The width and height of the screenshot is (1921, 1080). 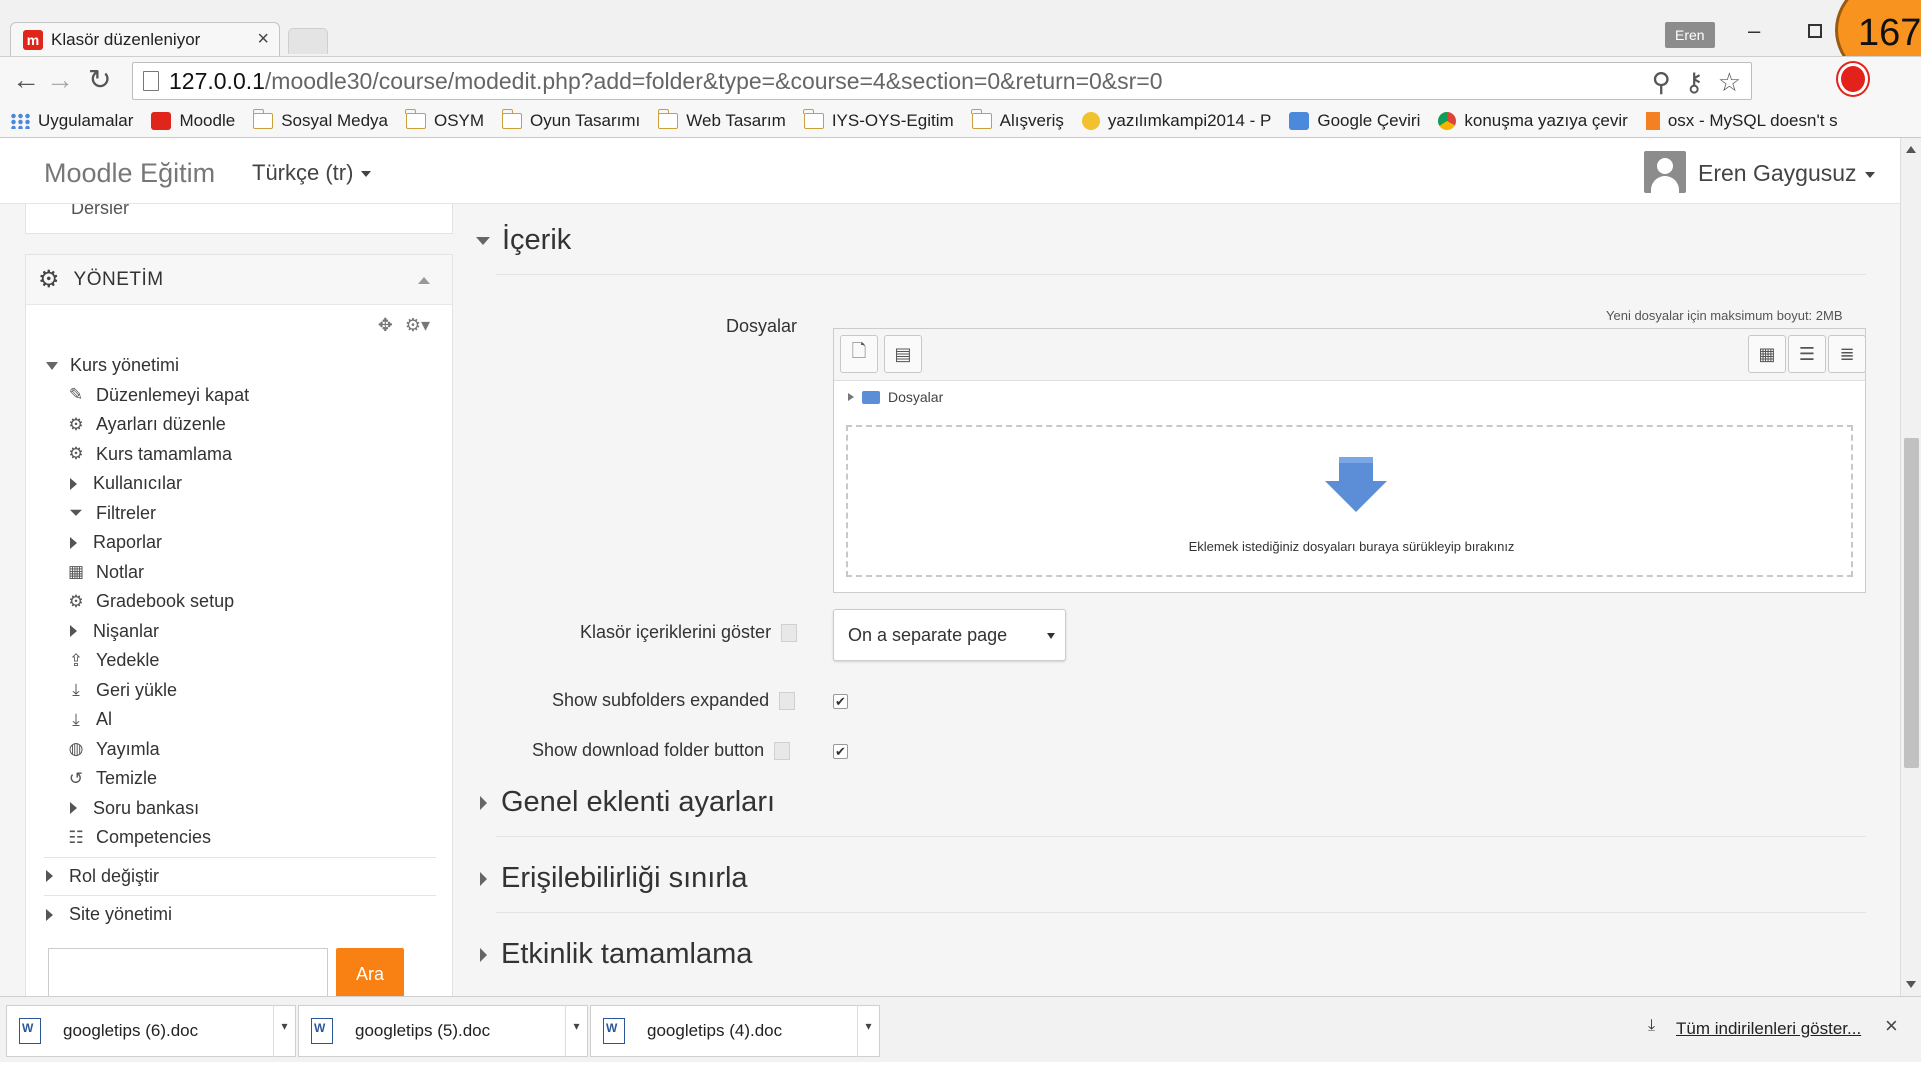 I want to click on new-tab-button, so click(x=308, y=41).